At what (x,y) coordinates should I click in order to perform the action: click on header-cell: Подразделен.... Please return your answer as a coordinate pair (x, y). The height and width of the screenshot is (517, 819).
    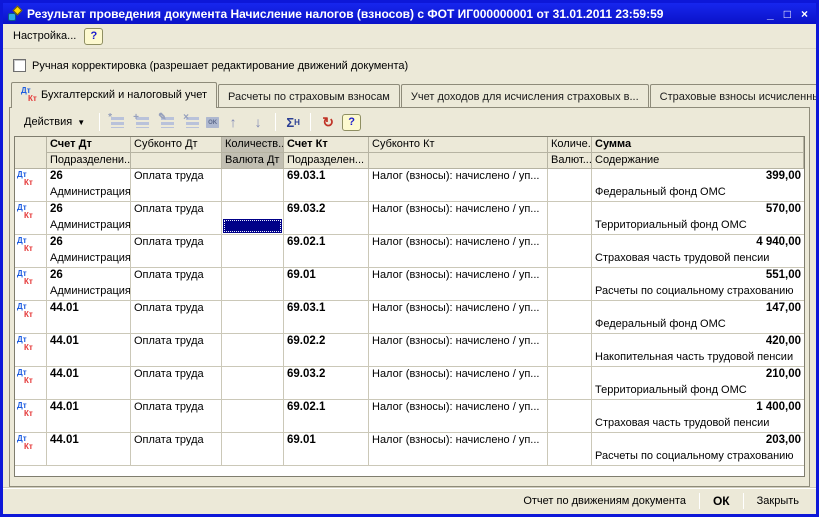
    Looking at the image, I should click on (326, 161).